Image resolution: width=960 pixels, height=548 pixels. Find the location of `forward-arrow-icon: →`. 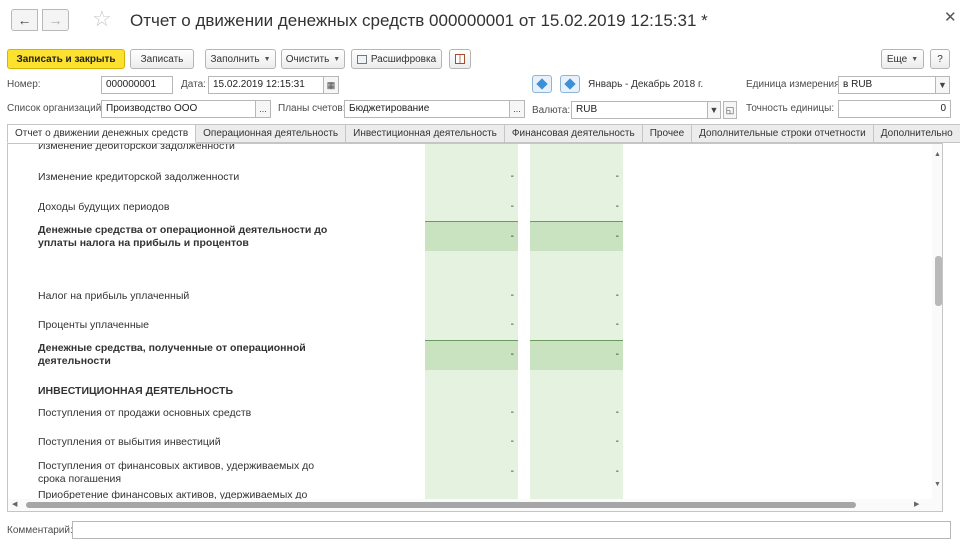

forward-arrow-icon: → is located at coordinates (55, 20).